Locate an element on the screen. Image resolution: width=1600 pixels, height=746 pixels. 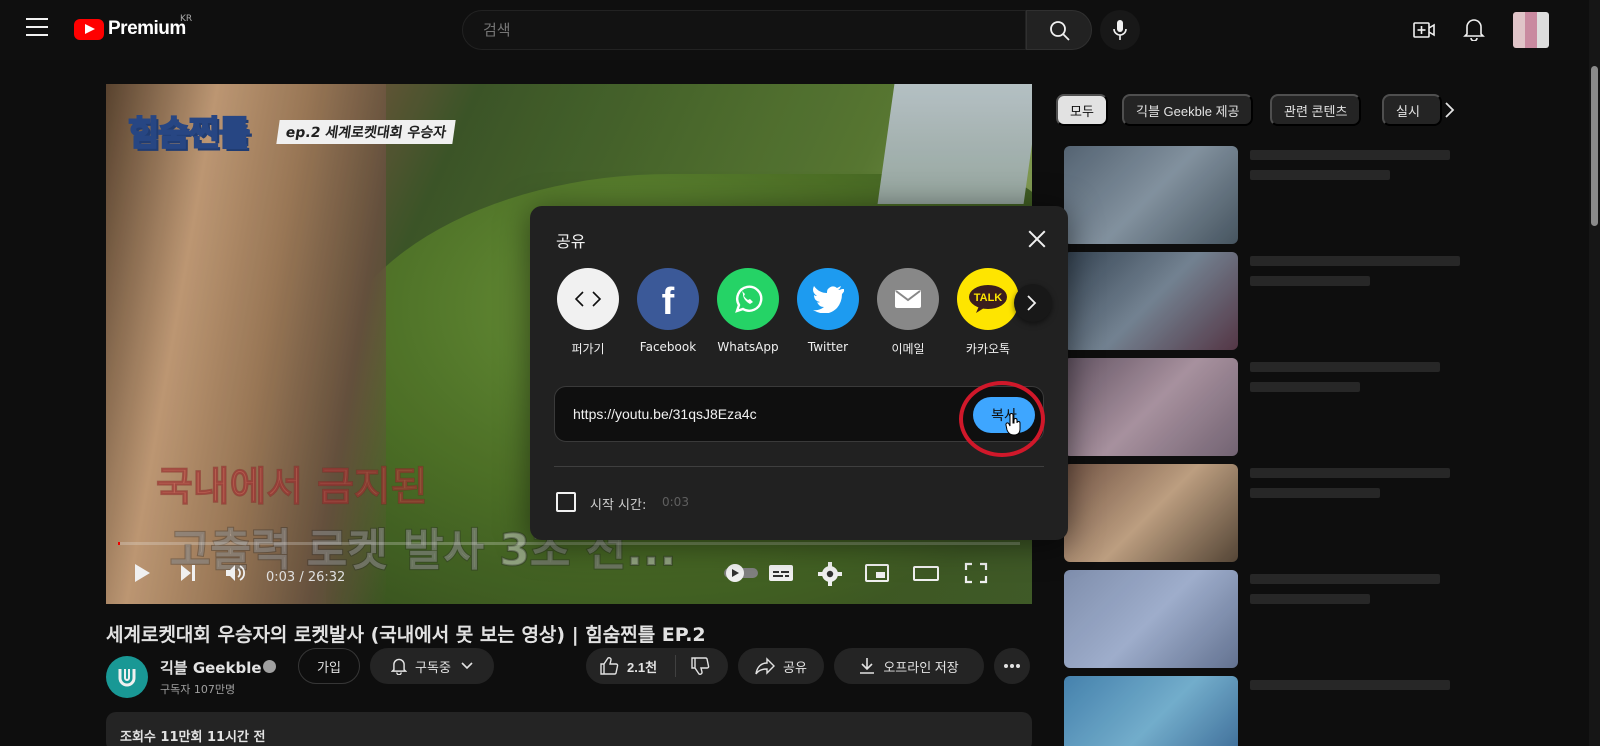
top-header: Premium KR is located at coordinates (800, 30).